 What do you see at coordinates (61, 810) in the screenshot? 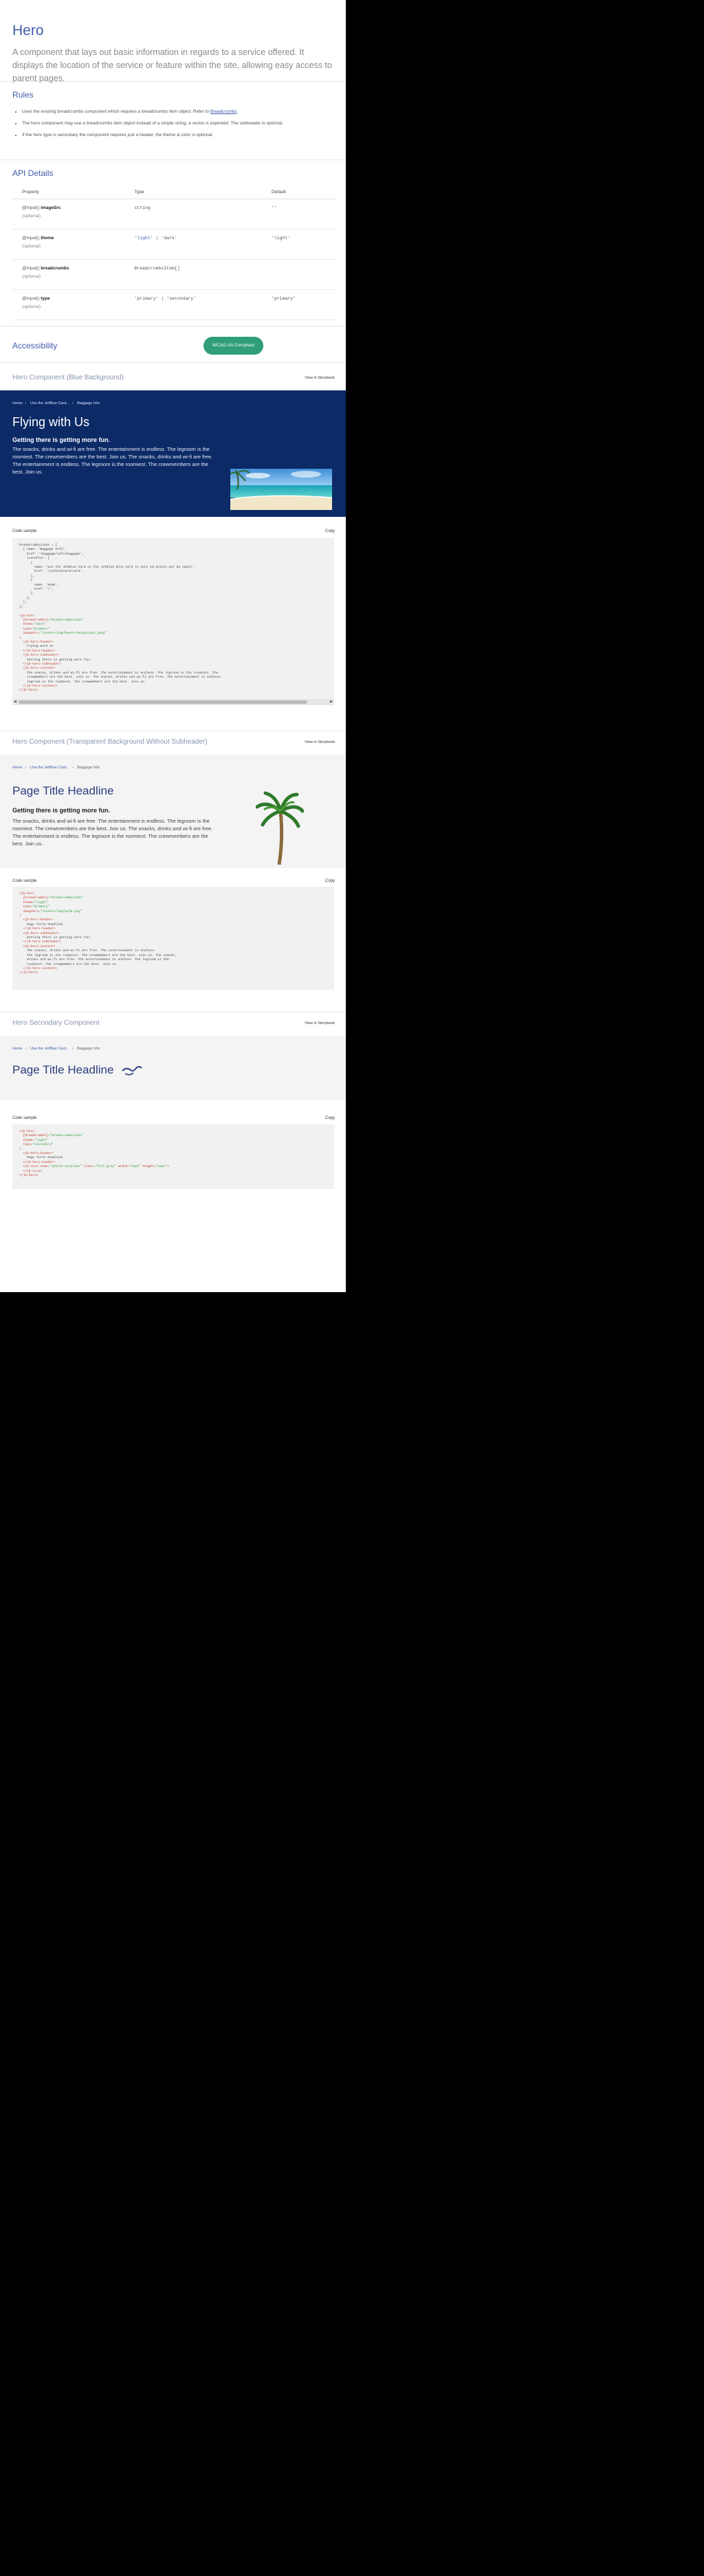
I see `hero-subheading: Getting there is getting more fun.` at bounding box center [61, 810].